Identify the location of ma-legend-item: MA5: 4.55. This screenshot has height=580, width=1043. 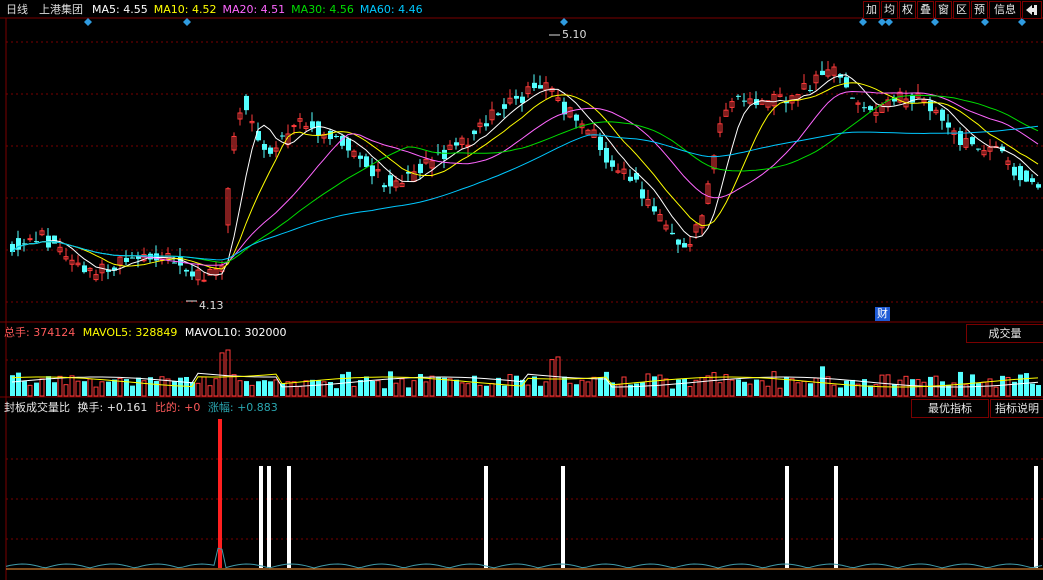
(120, 9).